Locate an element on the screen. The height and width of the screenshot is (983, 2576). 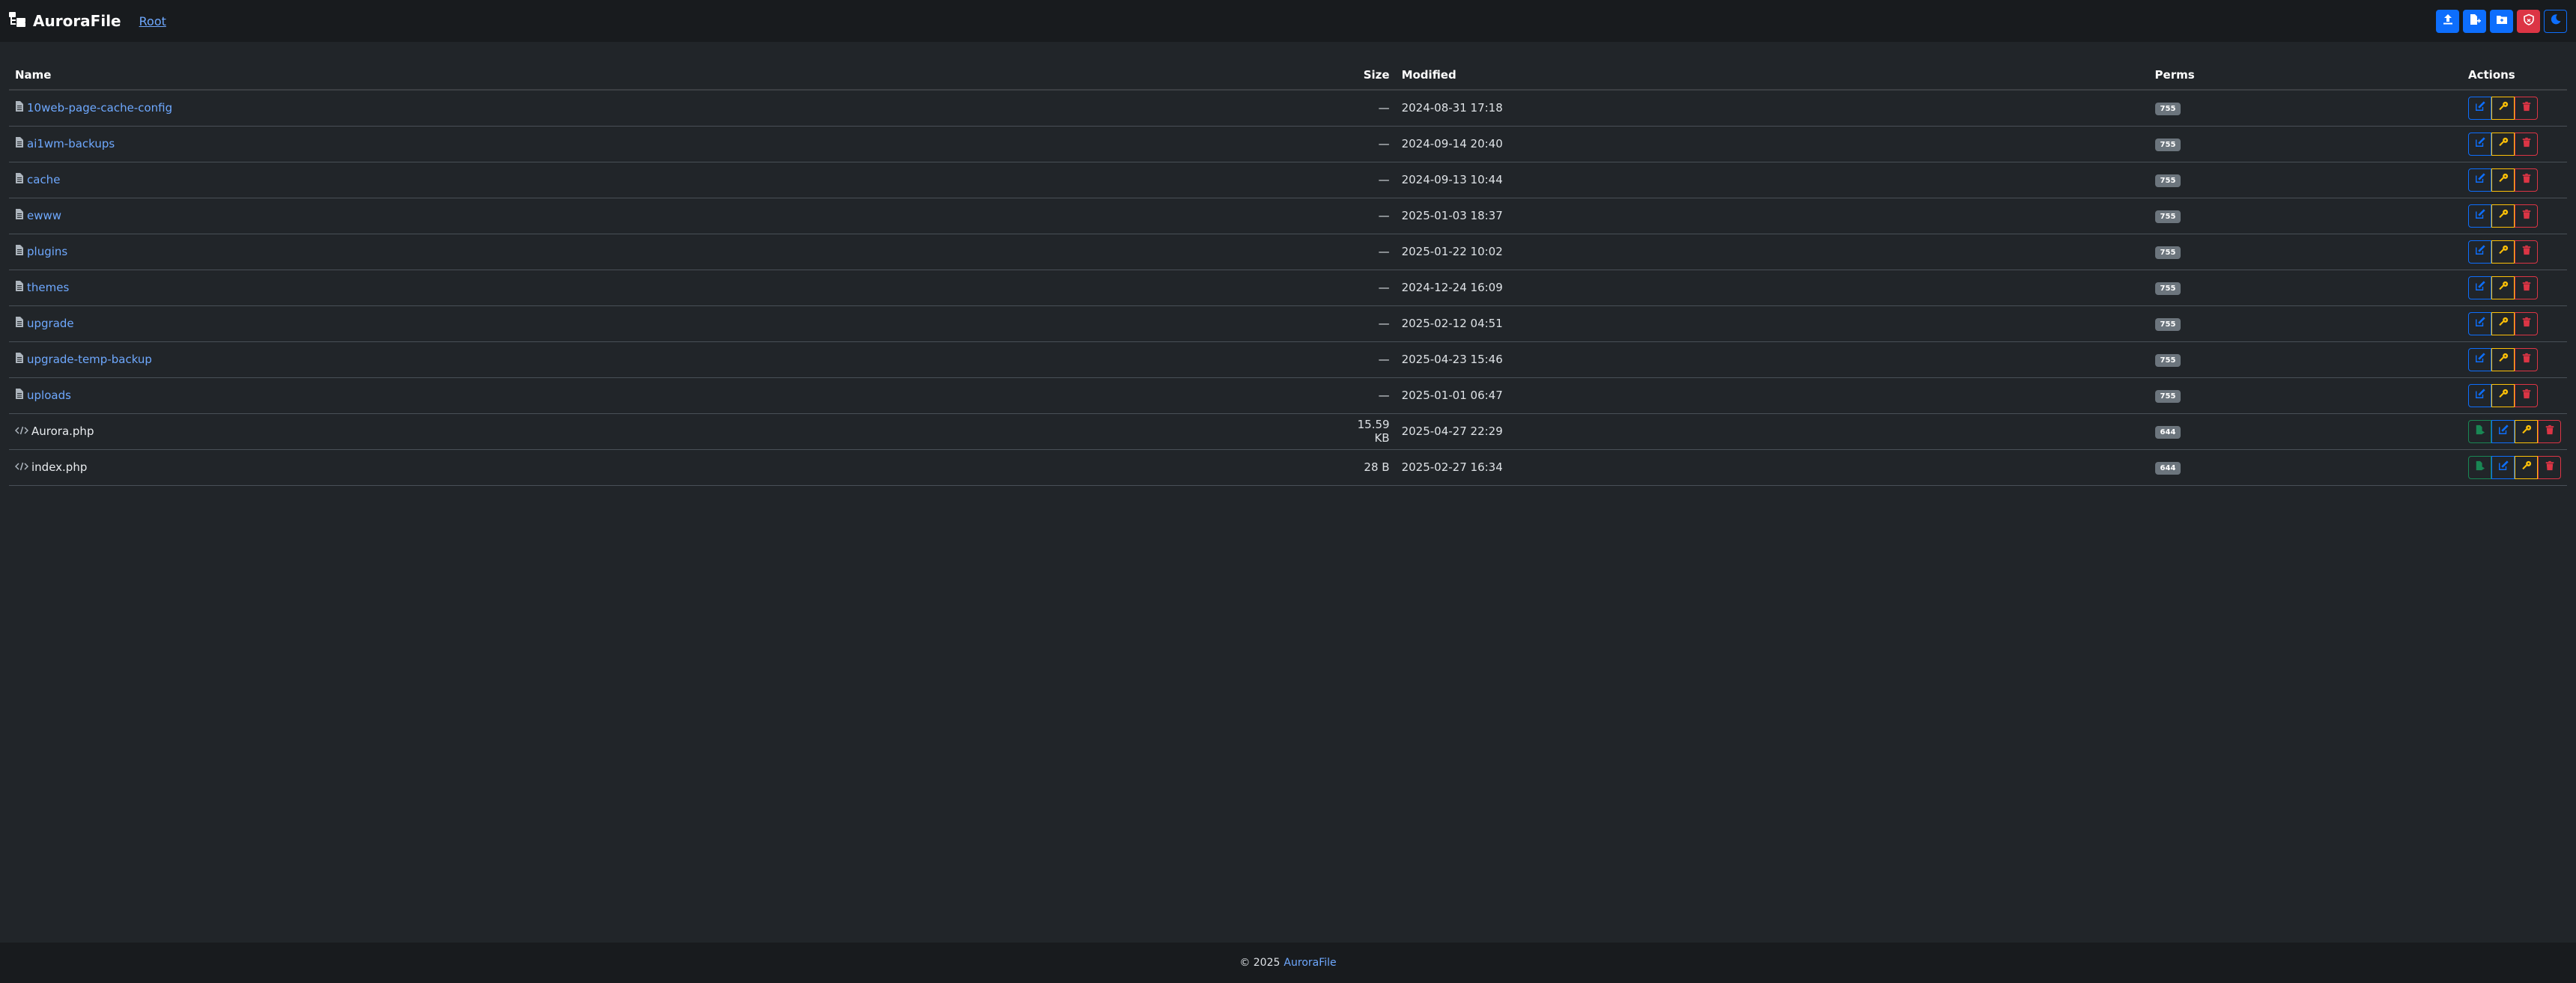
cell-name: ai1wm-backups is located at coordinates (680, 144).